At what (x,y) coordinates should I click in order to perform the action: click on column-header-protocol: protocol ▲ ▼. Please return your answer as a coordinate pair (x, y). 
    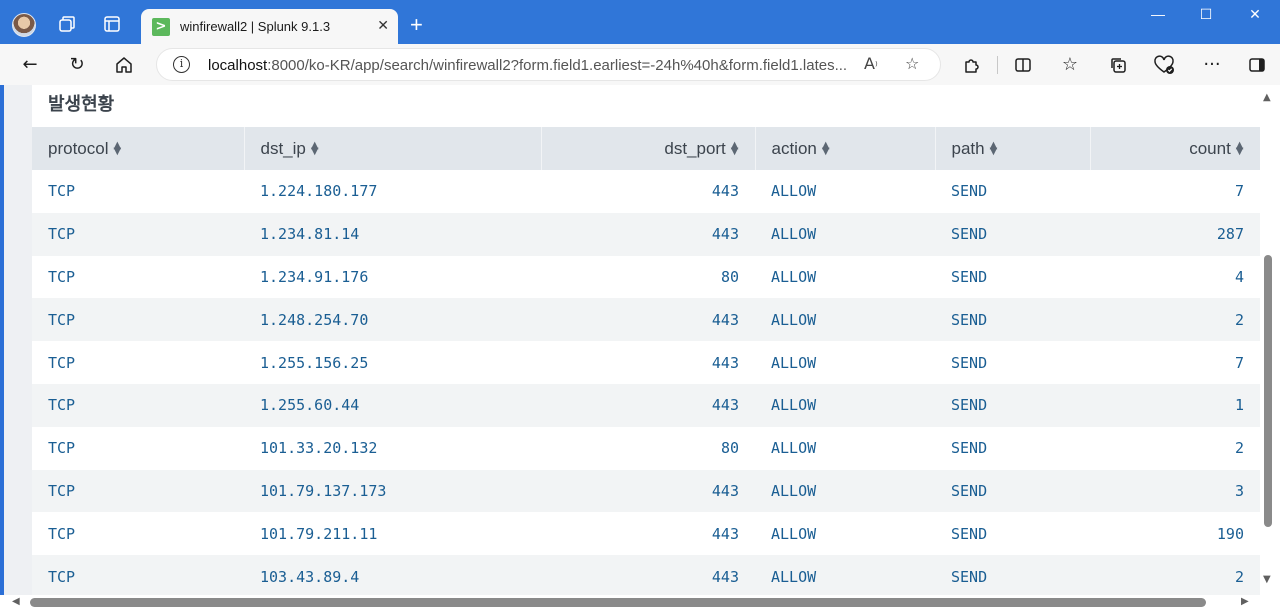
    Looking at the image, I should click on (138, 148).